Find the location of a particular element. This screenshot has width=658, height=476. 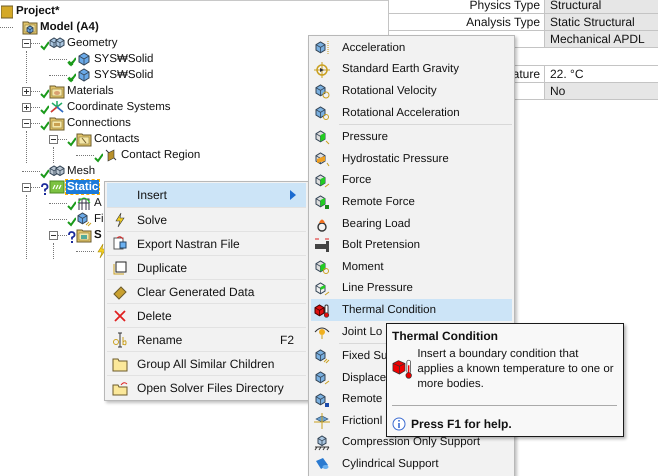

tooltip-title: Thermal Condition is located at coordinates (445, 336).